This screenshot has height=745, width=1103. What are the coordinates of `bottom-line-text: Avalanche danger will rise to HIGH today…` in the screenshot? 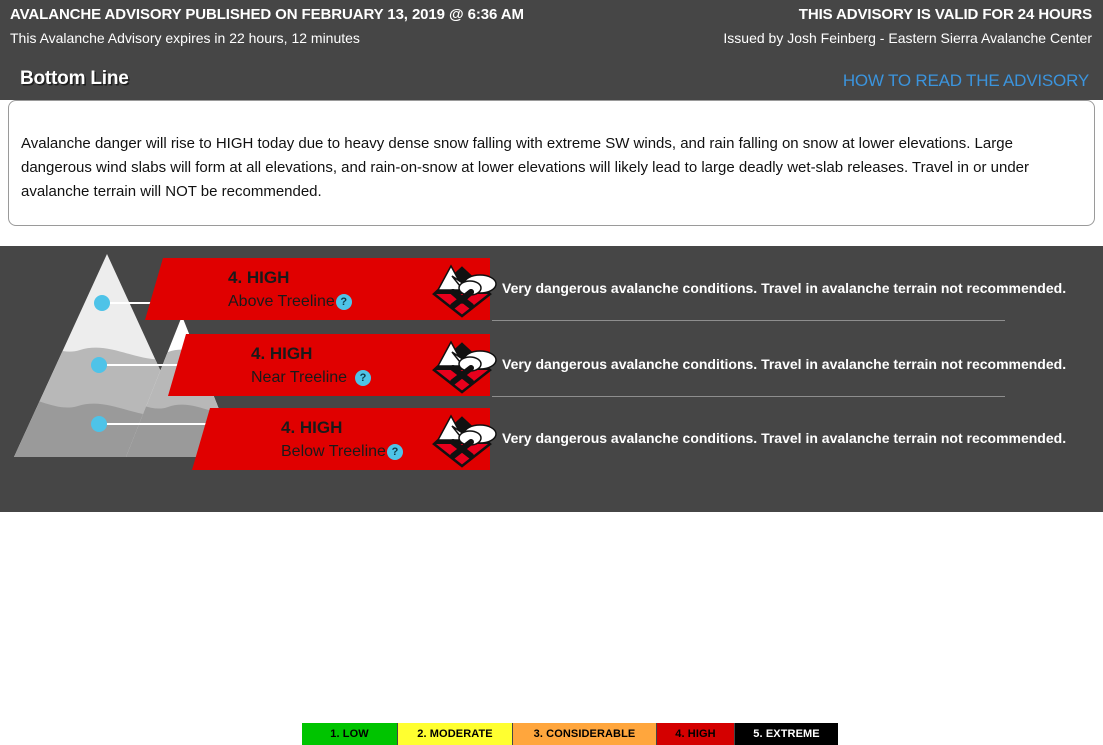 It's located at (525, 167).